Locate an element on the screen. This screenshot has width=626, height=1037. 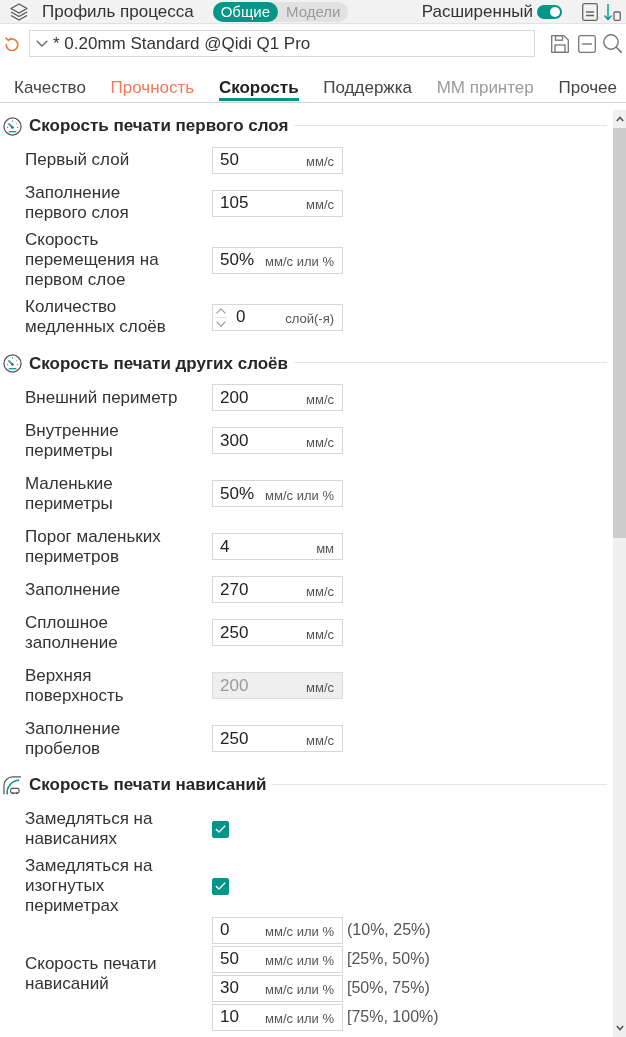
caret-up-icon is located at coordinates (619, 119).